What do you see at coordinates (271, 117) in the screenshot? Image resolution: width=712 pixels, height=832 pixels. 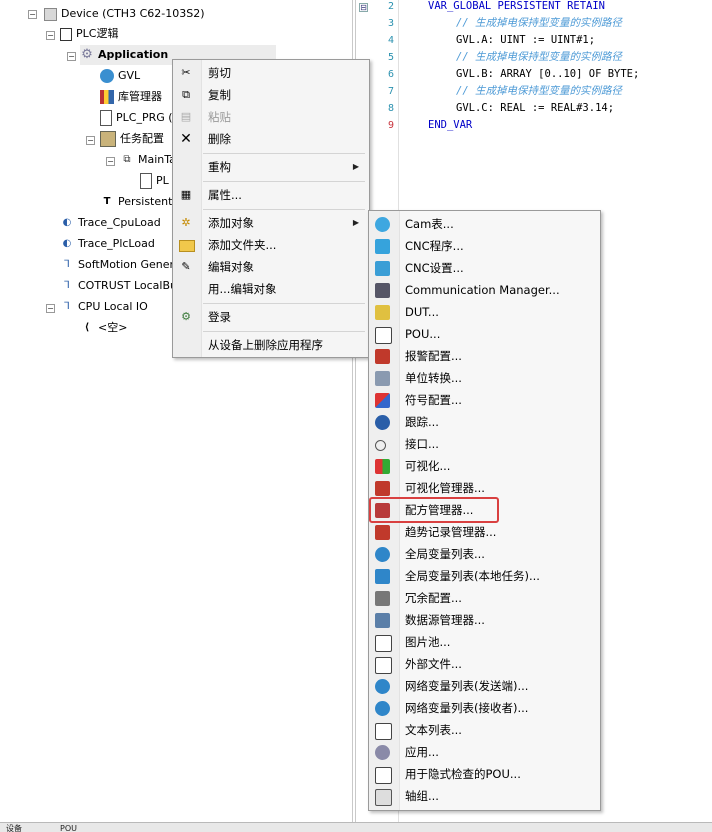 I see `menu-item-paste: ▤ 粘贴` at bounding box center [271, 117].